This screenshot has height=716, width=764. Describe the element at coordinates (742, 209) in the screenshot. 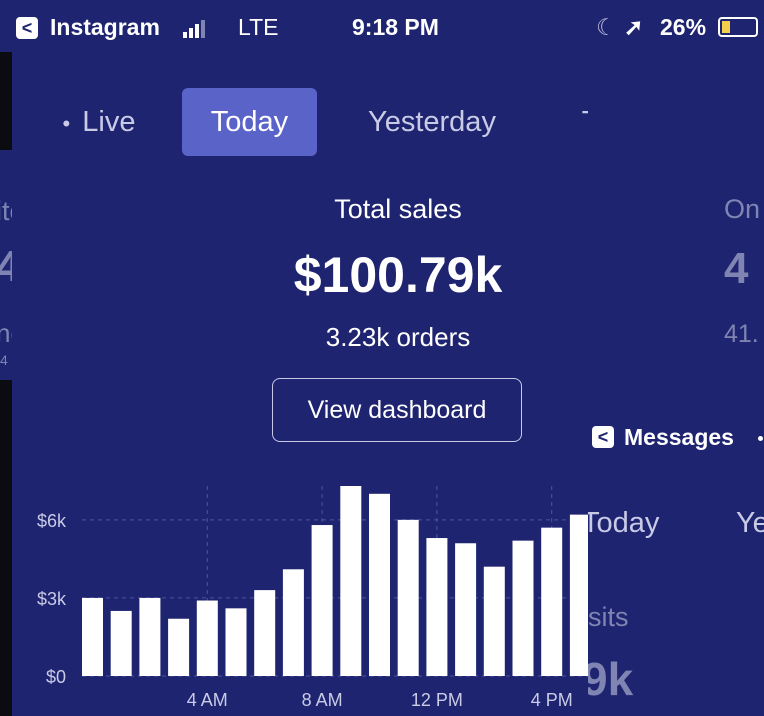

I see `right-card-label: On` at that location.